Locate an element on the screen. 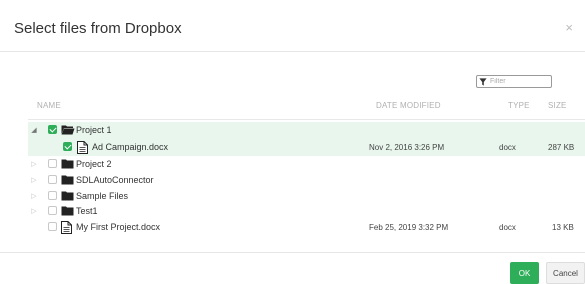  dialog-footer is located at coordinates (292, 268).